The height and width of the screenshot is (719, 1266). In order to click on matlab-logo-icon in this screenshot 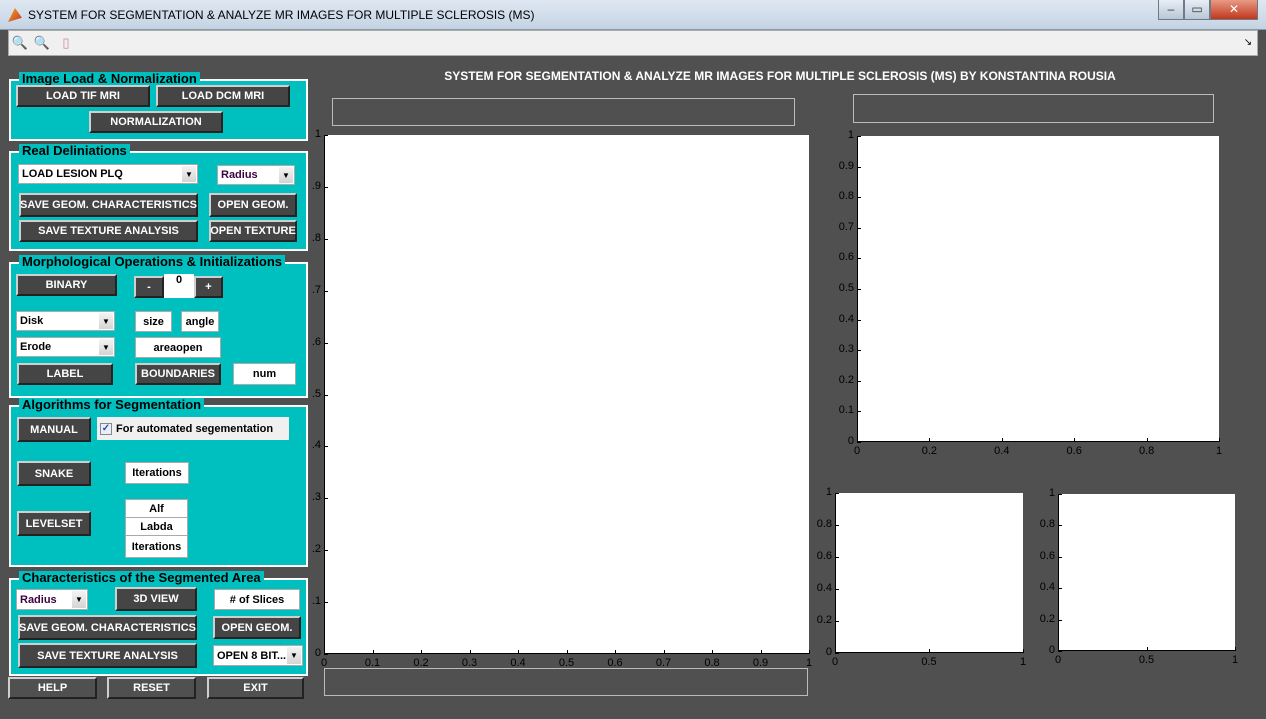, I will do `click(15, 15)`.